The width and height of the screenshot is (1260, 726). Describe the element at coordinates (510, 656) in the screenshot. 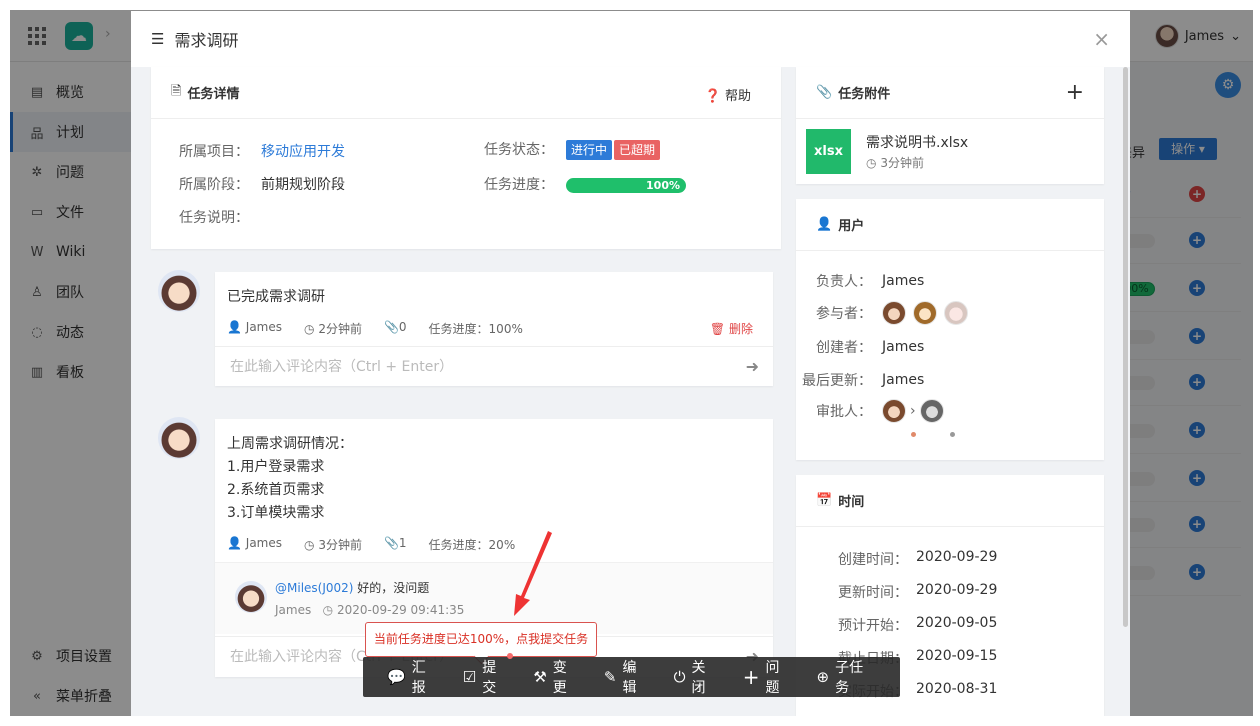

I see `notification-dot` at that location.